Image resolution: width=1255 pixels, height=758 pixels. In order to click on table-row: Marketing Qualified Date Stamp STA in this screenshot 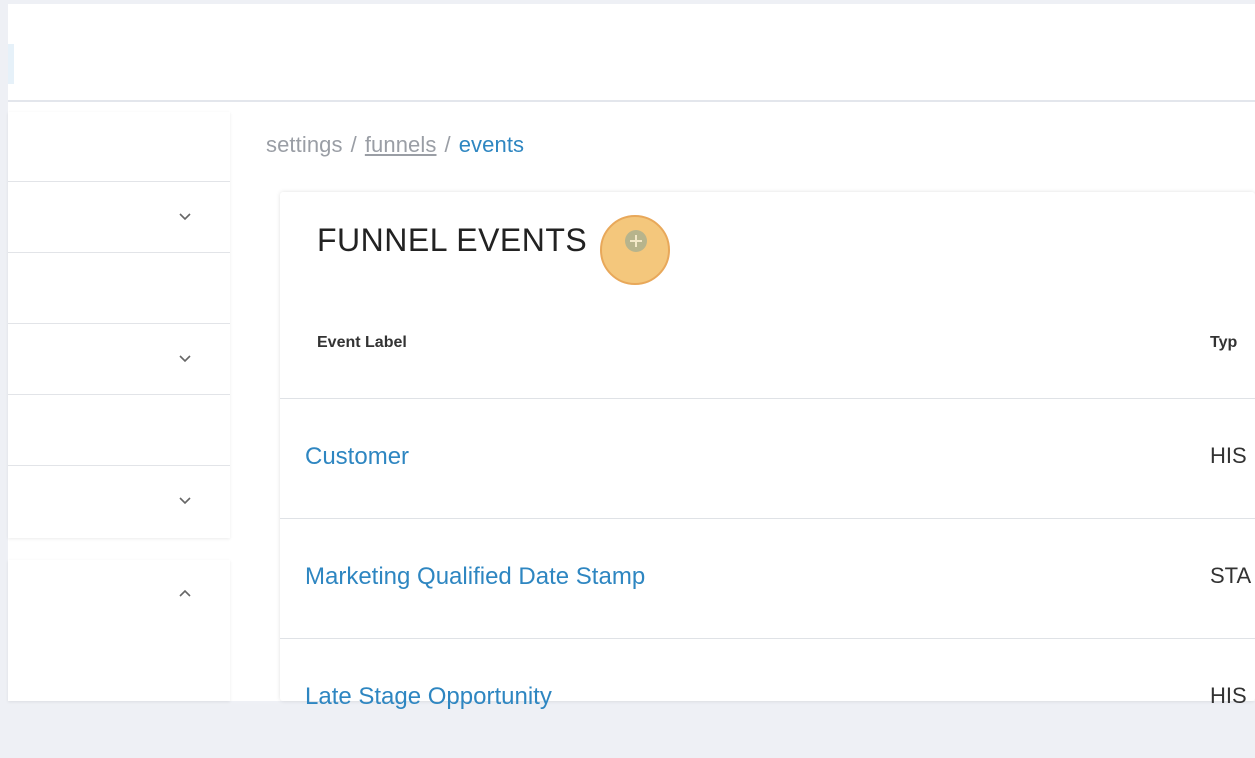, I will do `click(767, 578)`.